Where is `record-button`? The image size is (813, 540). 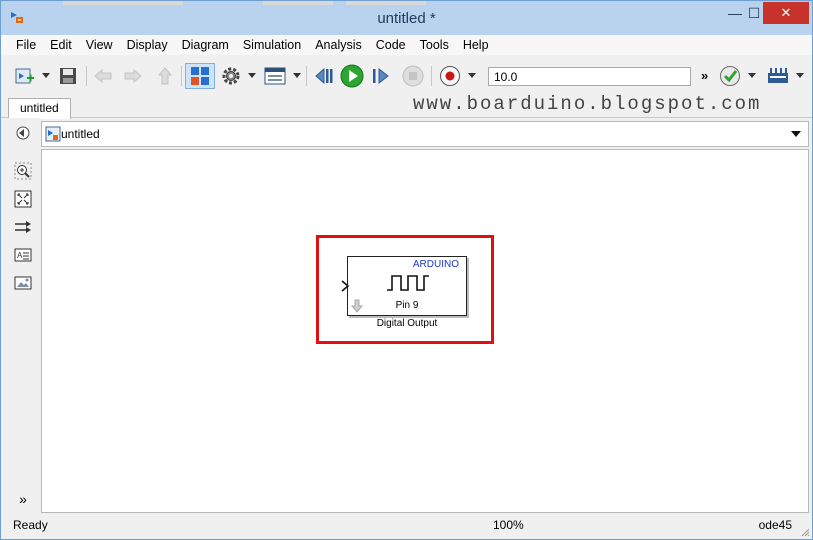 record-button is located at coordinates (450, 76).